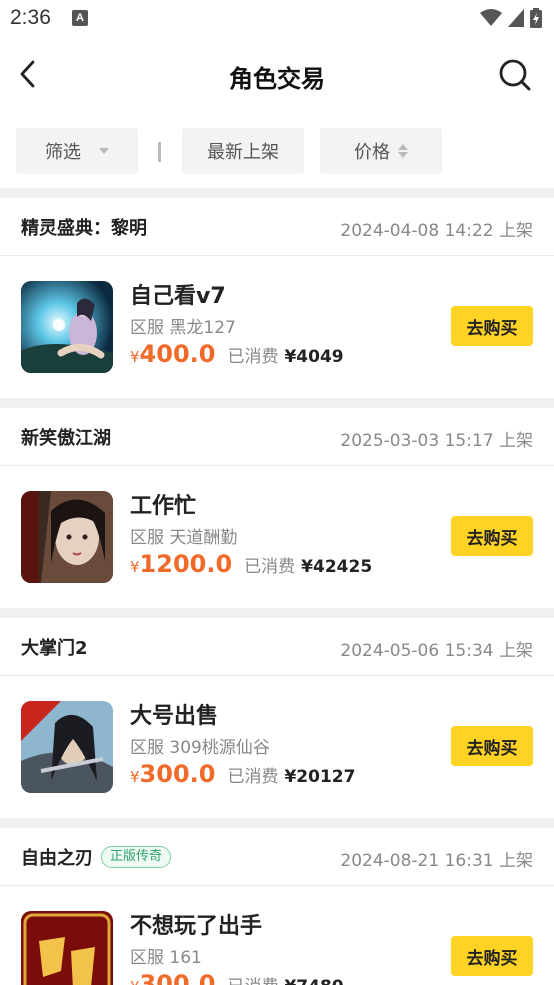  Describe the element at coordinates (372, 152) in the screenshot. I see `sort-price-label: 价格` at that location.